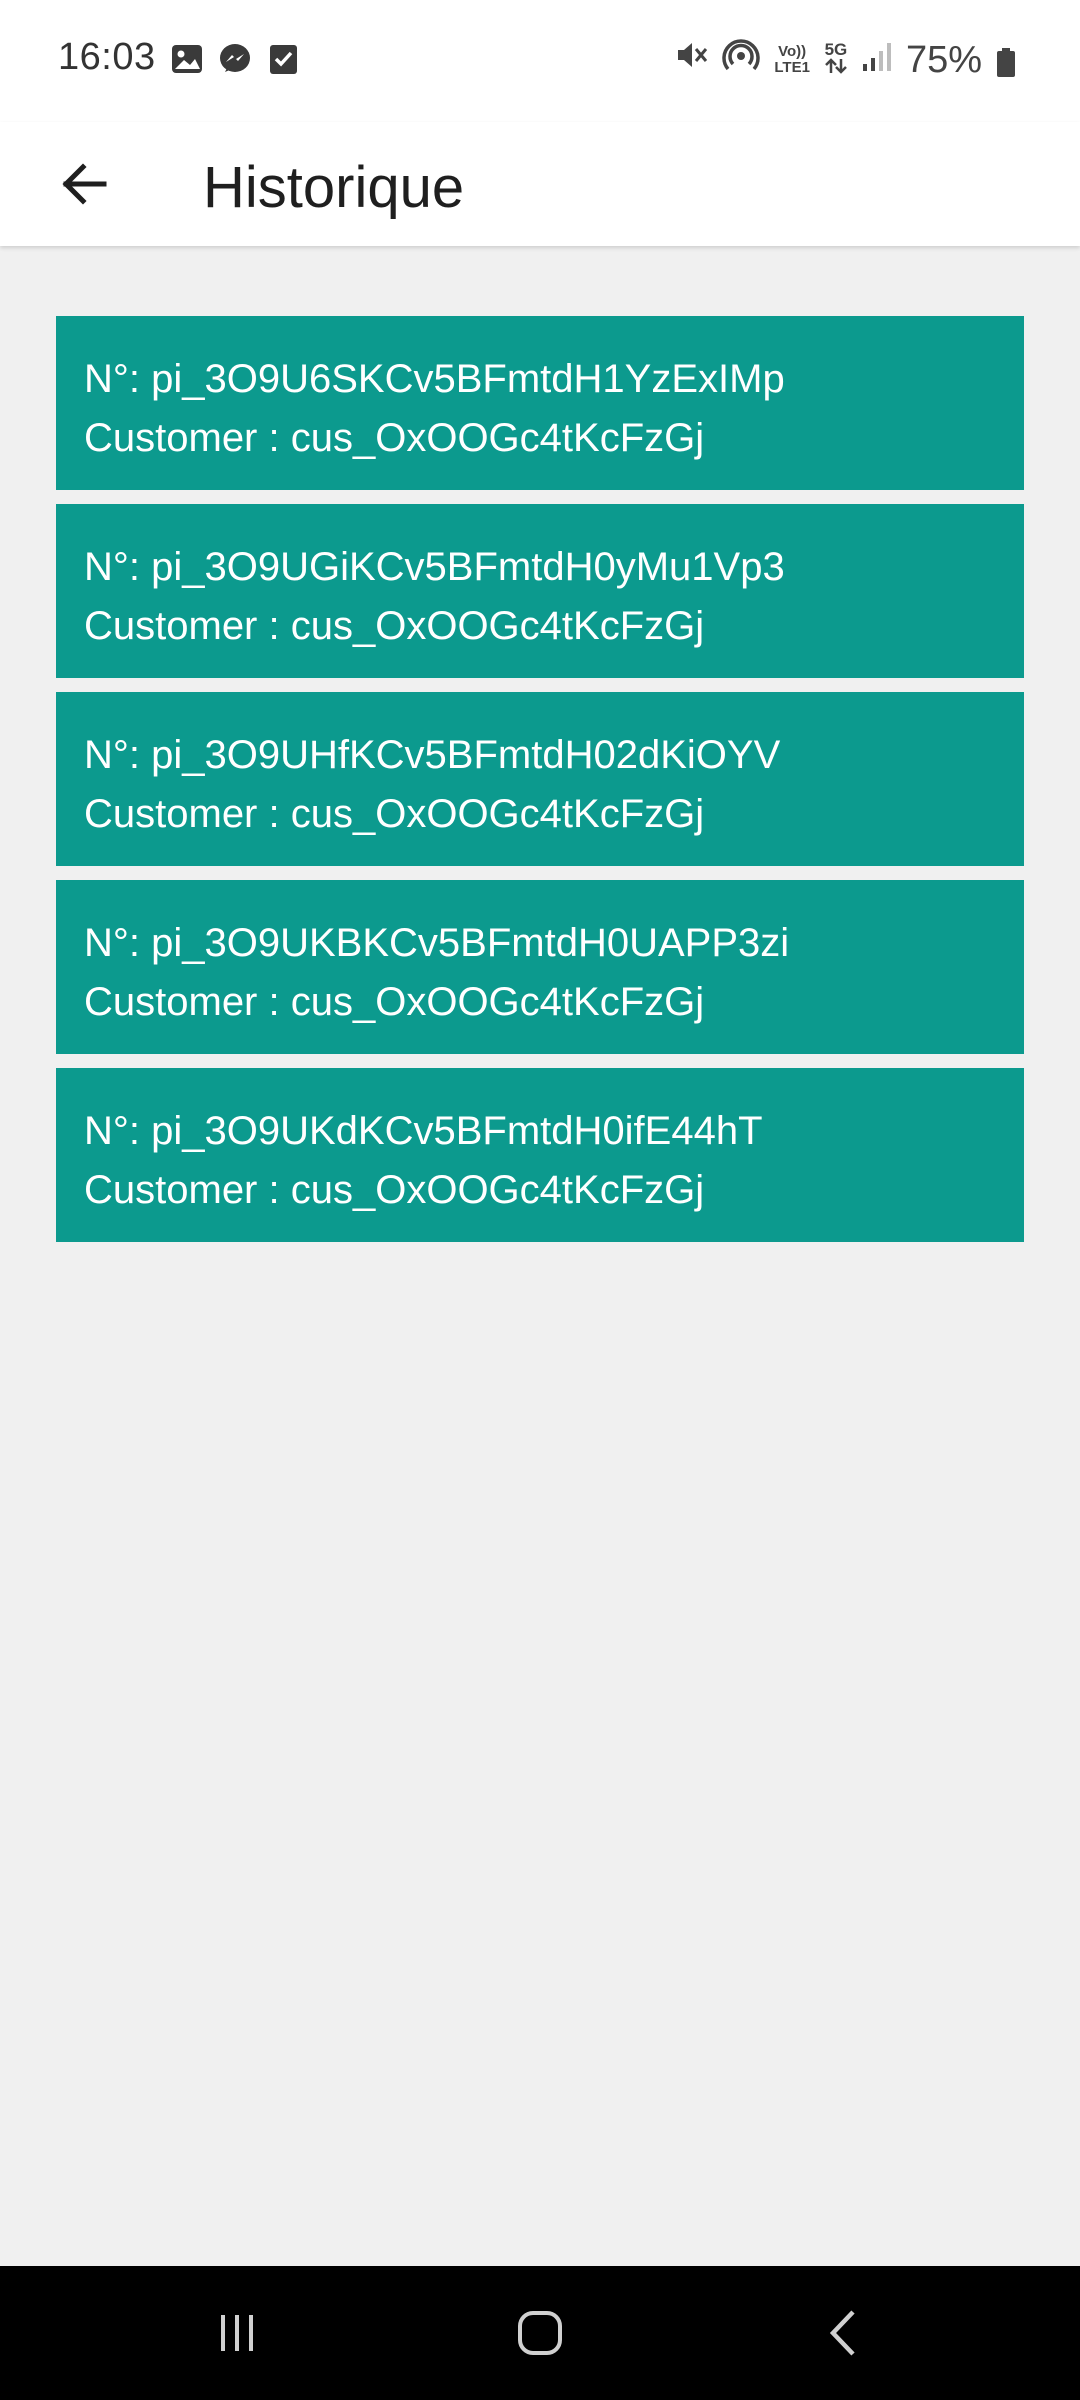 Image resolution: width=1080 pixels, height=2400 pixels. Describe the element at coordinates (334, 187) in the screenshot. I see `page-title: Historique` at that location.